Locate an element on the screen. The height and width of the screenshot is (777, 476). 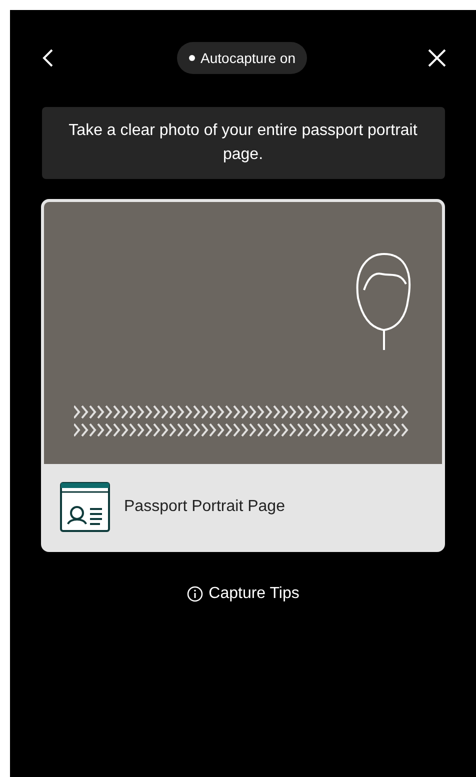
capture-tips-link: Capture Tips is located at coordinates (243, 594).